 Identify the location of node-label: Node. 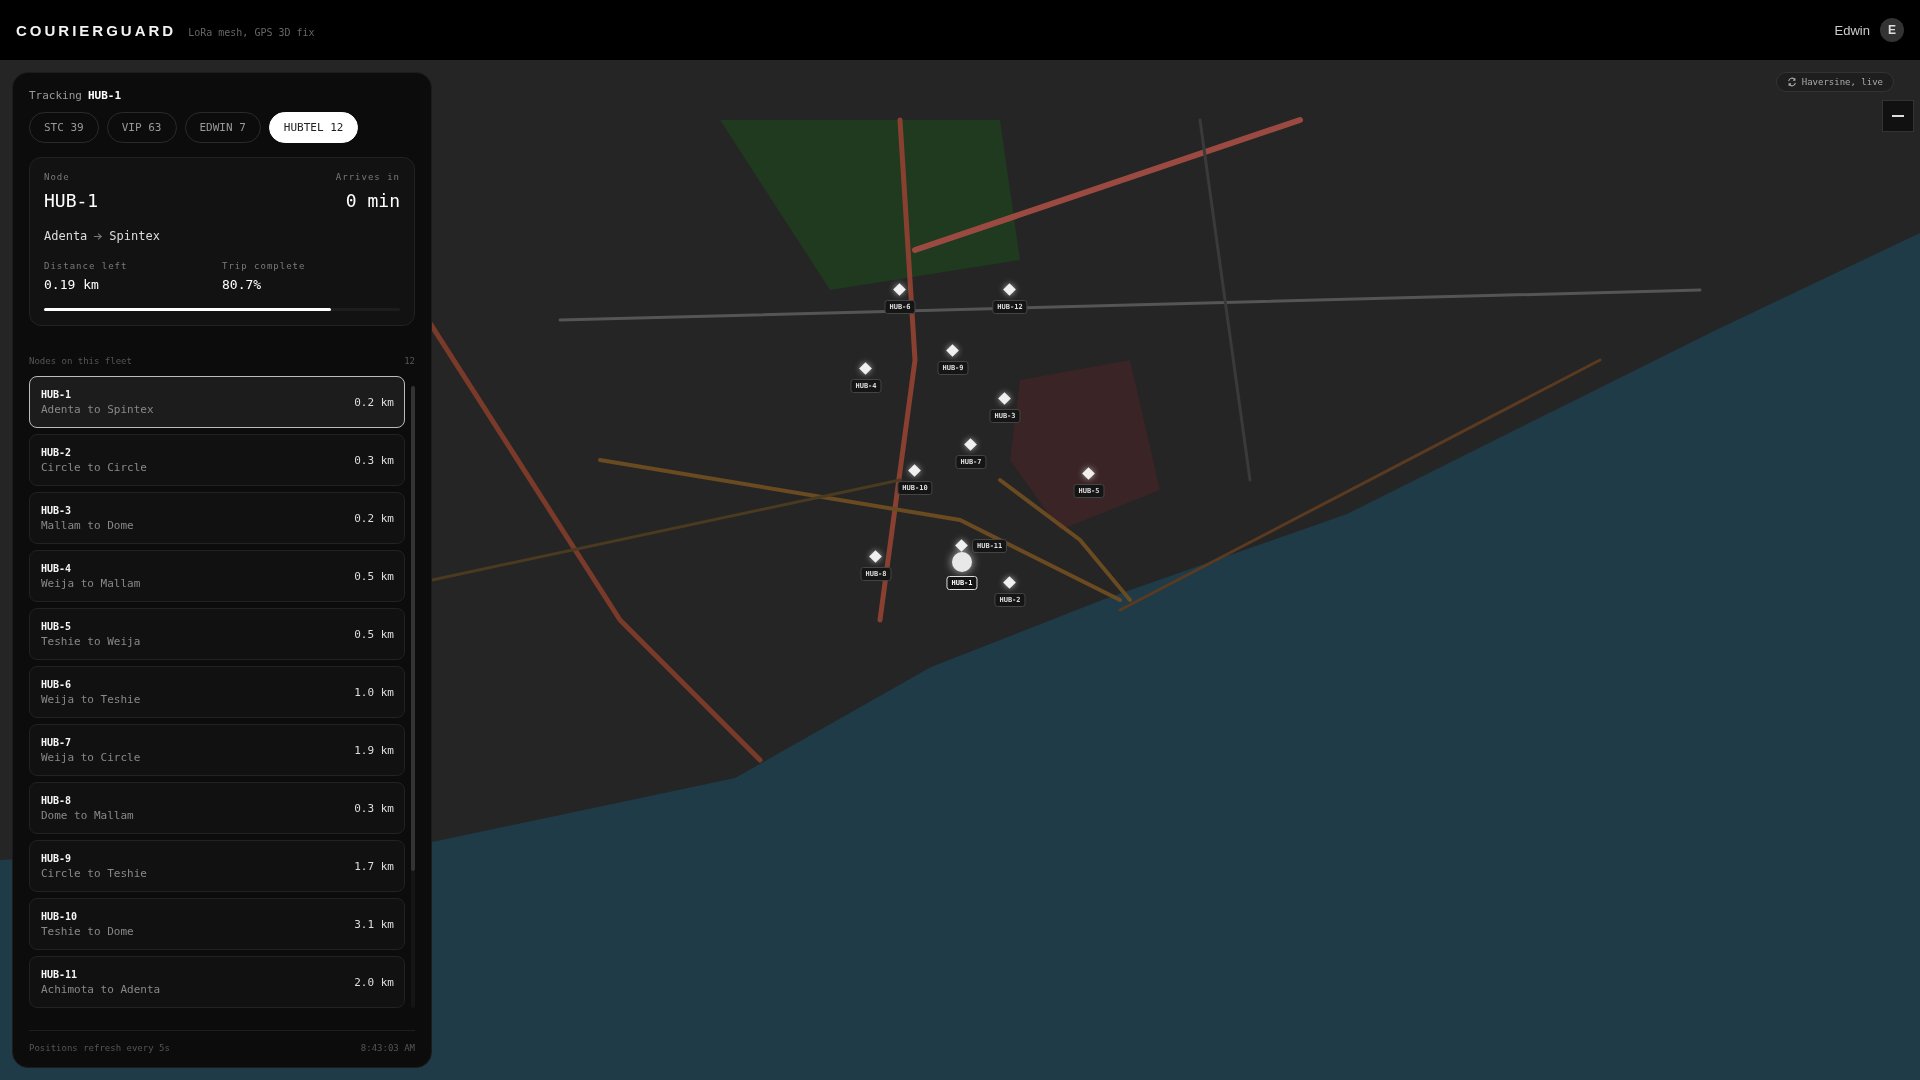
(57, 177).